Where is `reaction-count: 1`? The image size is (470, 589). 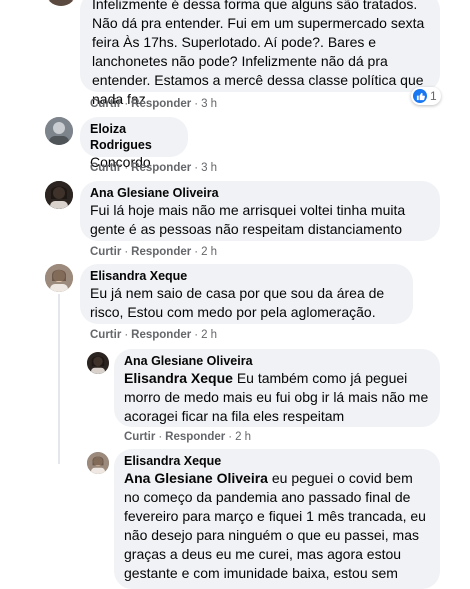
reaction-count: 1 is located at coordinates (433, 96).